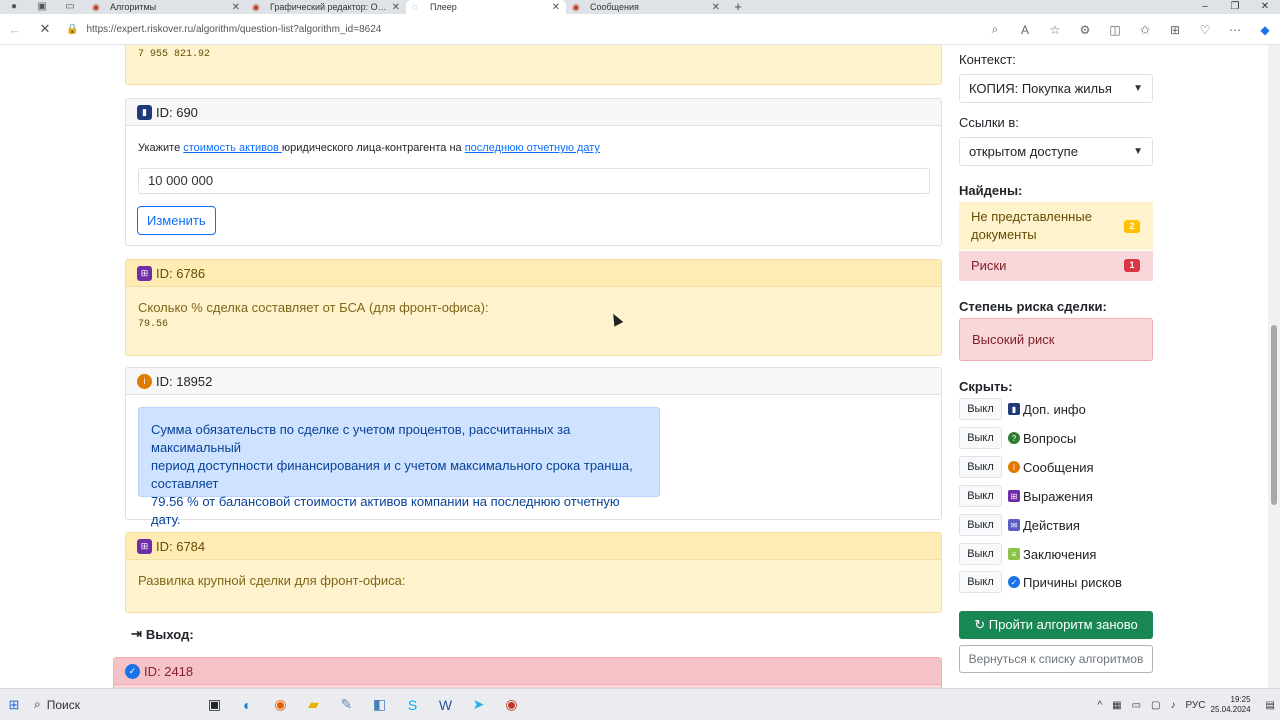 The height and width of the screenshot is (720, 1280). Describe the element at coordinates (1274, 415) in the screenshot. I see `scrollbar-thumb` at that location.